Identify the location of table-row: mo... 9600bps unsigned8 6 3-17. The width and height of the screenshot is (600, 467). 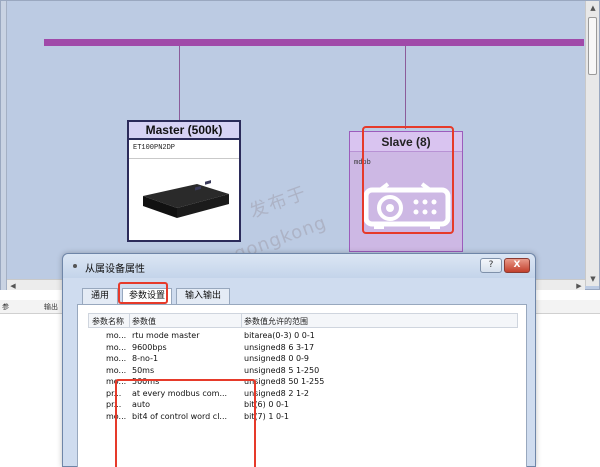
(303, 349).